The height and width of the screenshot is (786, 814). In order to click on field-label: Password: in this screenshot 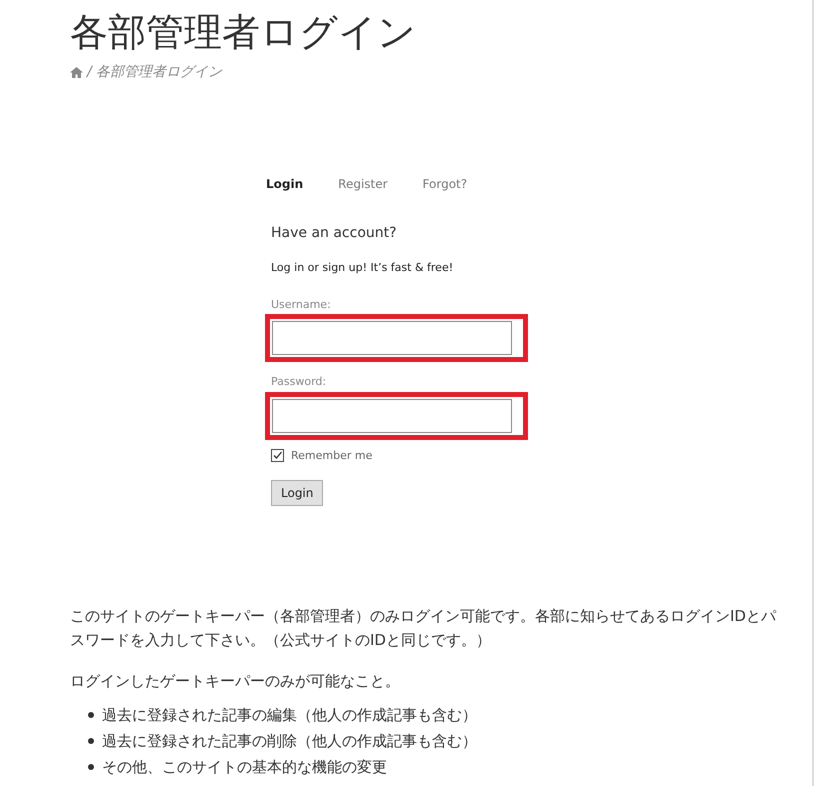, I will do `click(298, 382)`.